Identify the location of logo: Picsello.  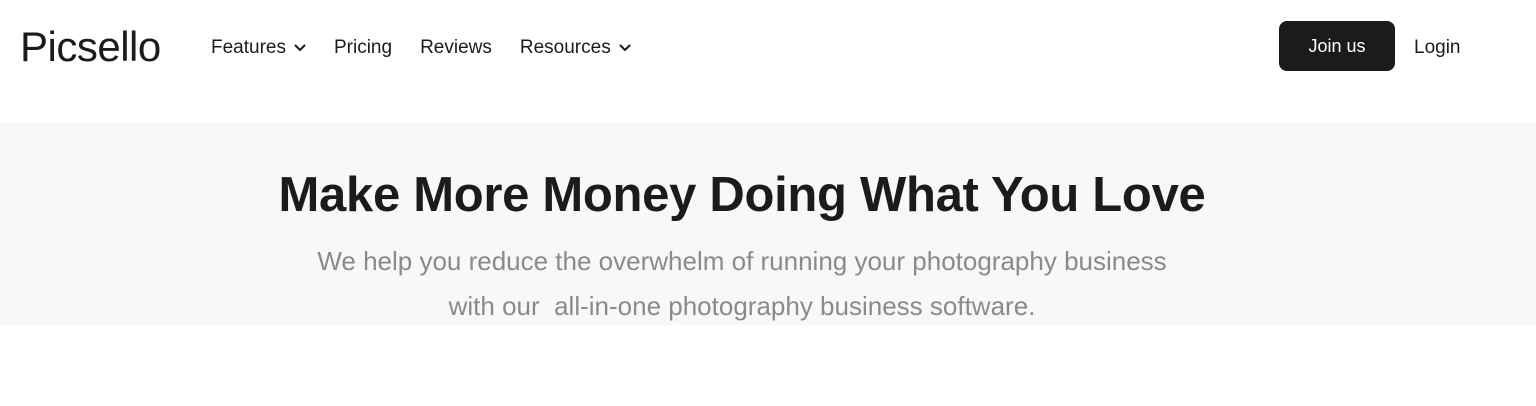
(90, 47).